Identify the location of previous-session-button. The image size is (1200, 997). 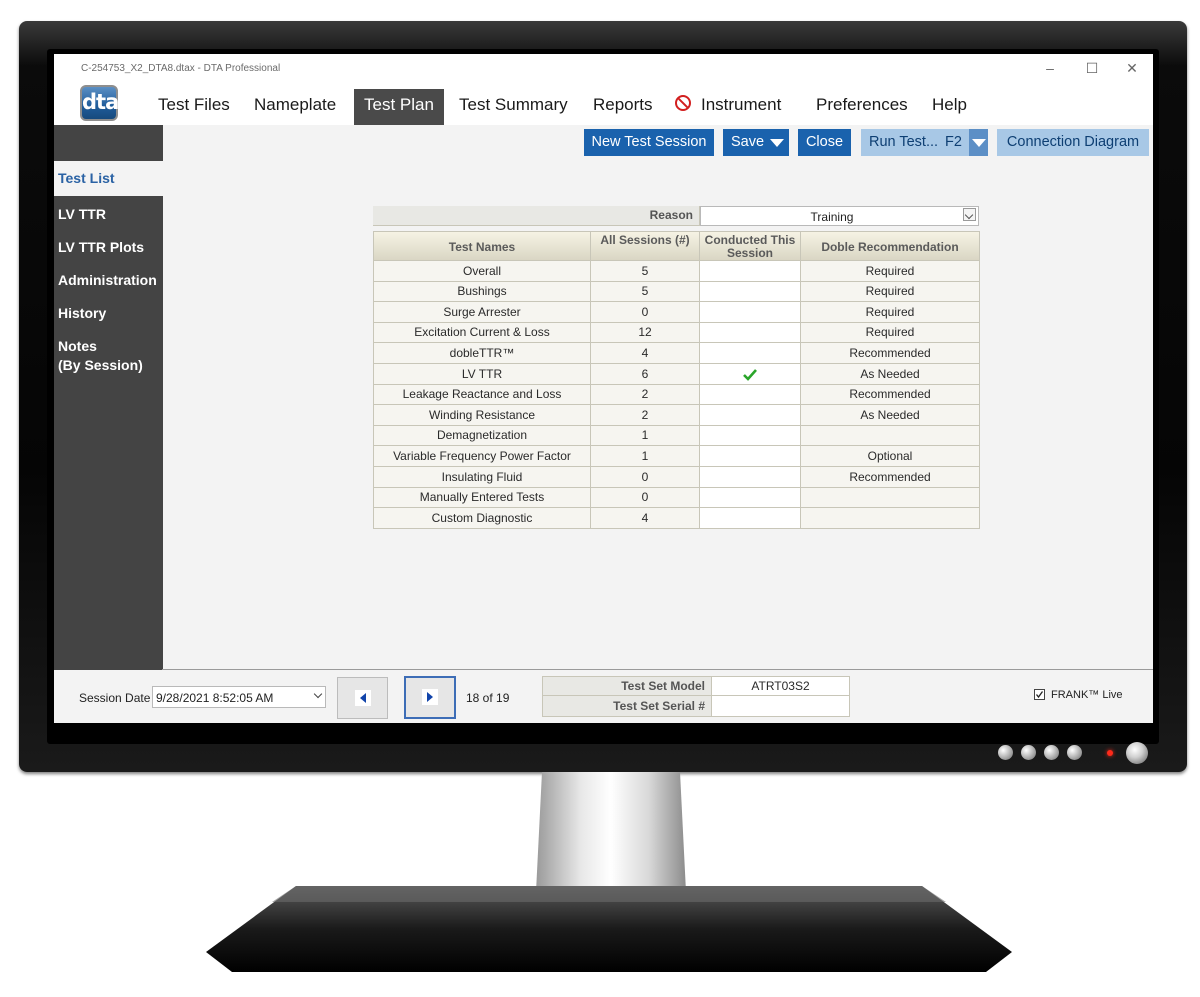
(362, 698).